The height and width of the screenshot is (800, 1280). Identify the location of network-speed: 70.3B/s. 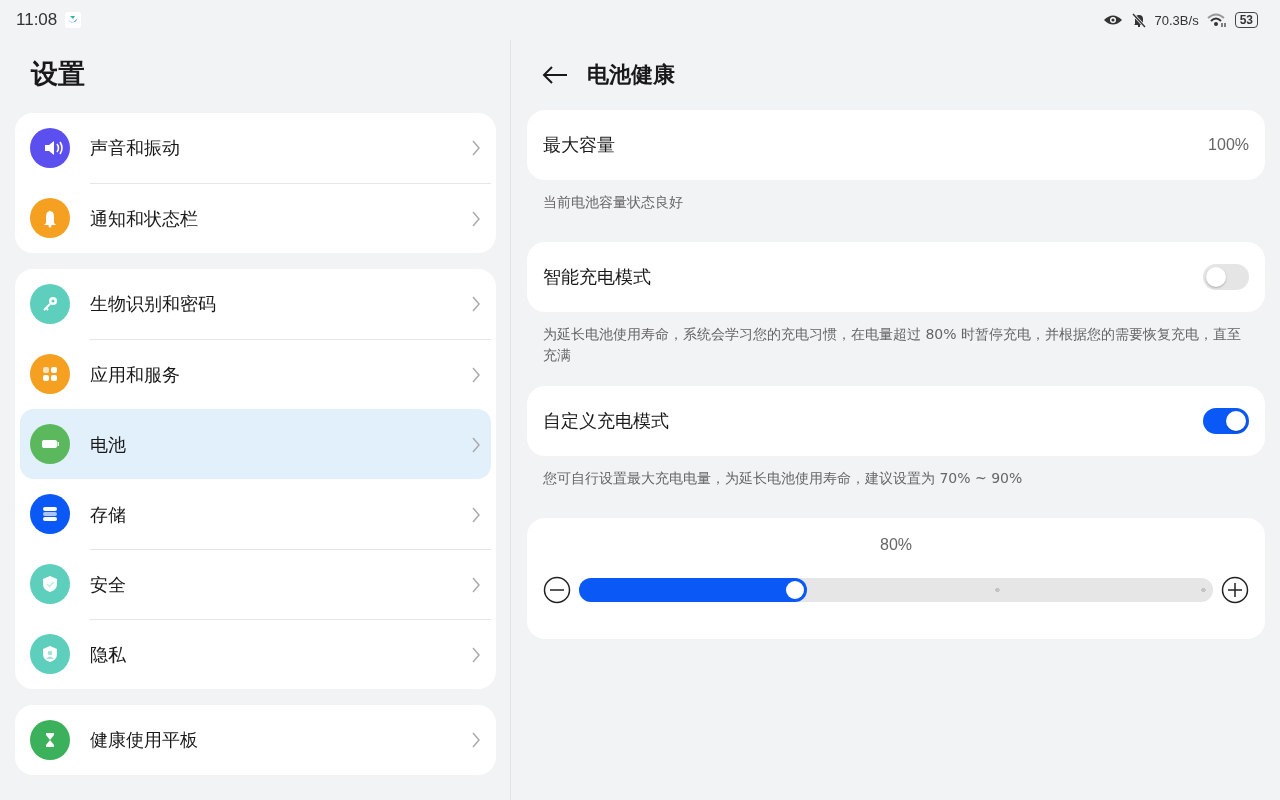
(1176, 20).